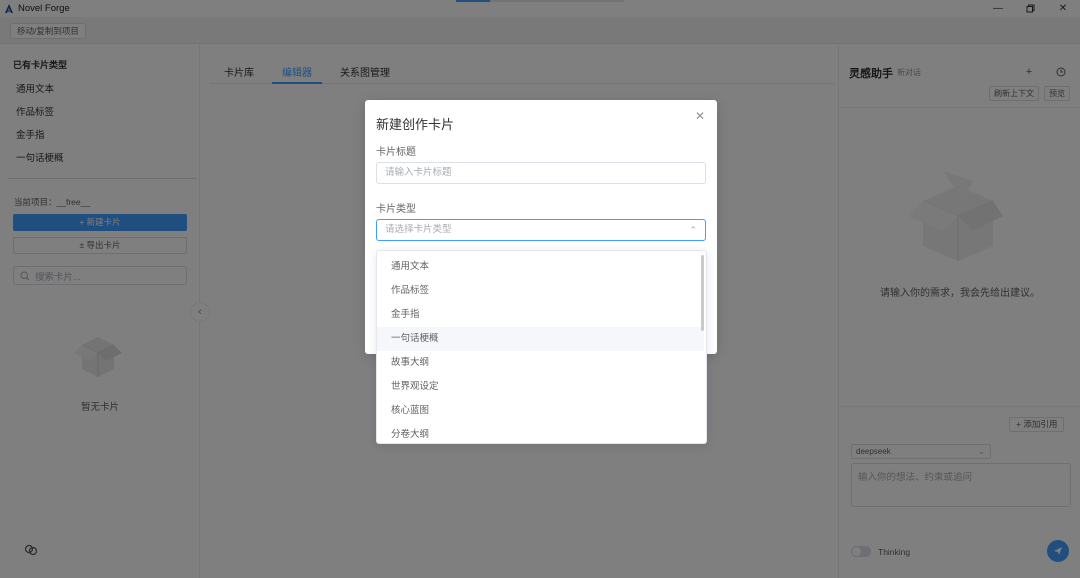 This screenshot has height=578, width=1080. What do you see at coordinates (396, 152) in the screenshot?
I see `card-title-label: 卡片标题` at bounding box center [396, 152].